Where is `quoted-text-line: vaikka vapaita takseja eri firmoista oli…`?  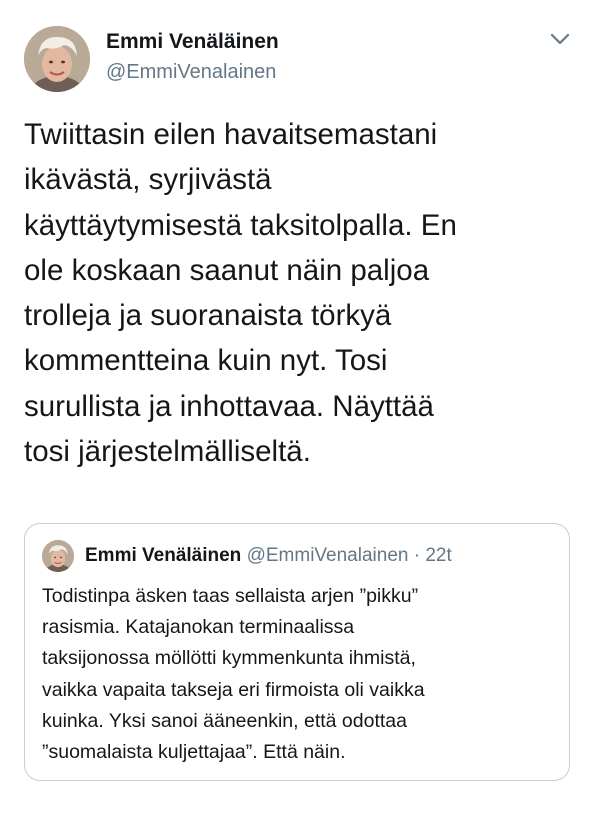 quoted-text-line: vaikka vapaita takseja eri firmoista oli… is located at coordinates (233, 689).